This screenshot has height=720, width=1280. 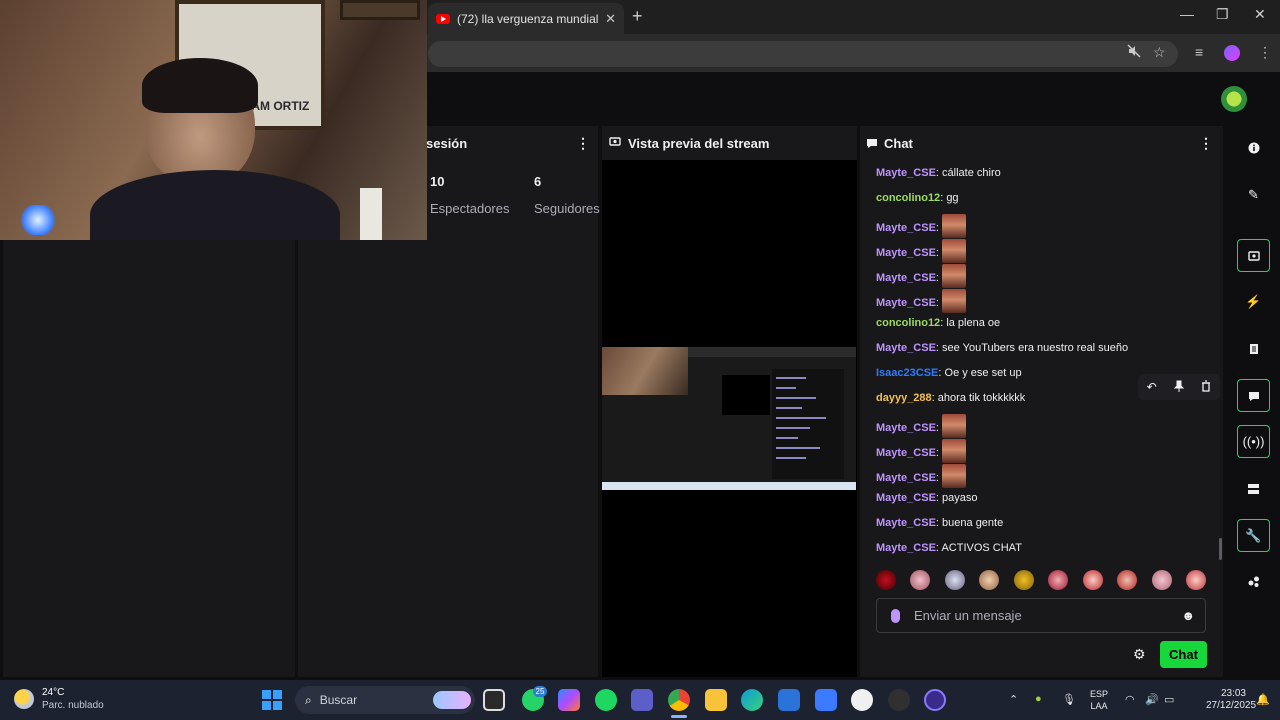 I want to click on app-icon, so click(x=826, y=700).